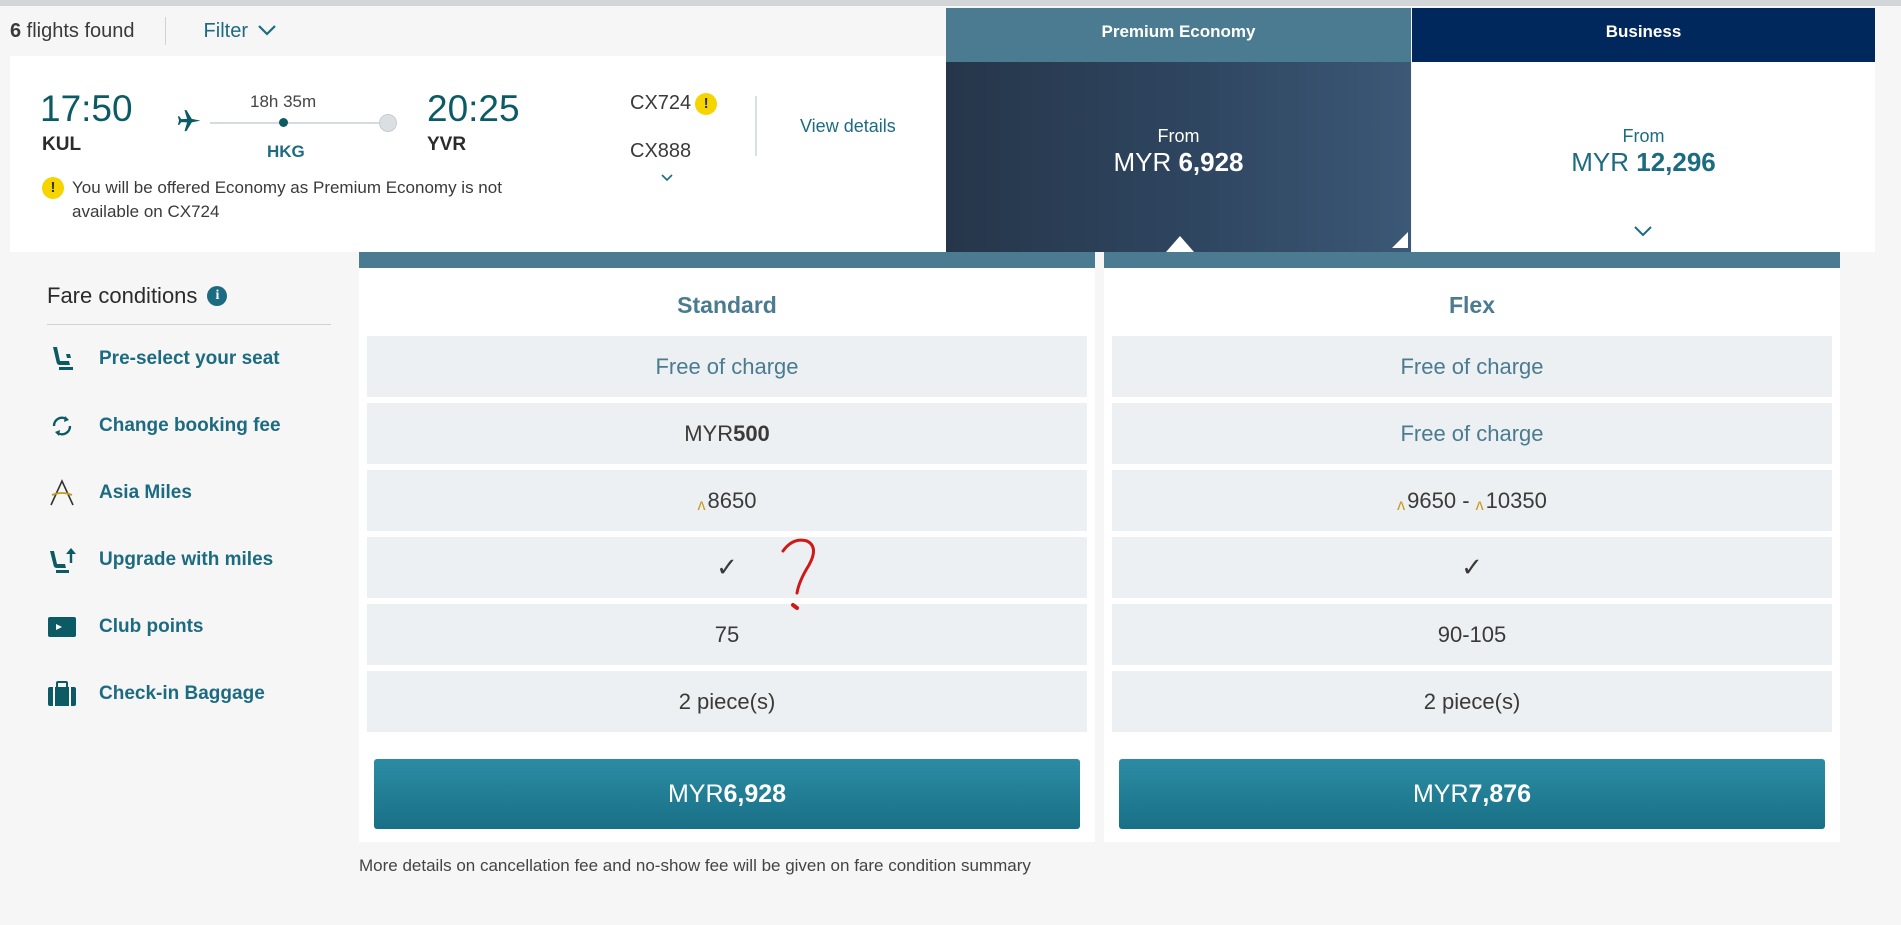  Describe the element at coordinates (302, 123) in the screenshot. I see `route-line` at that location.